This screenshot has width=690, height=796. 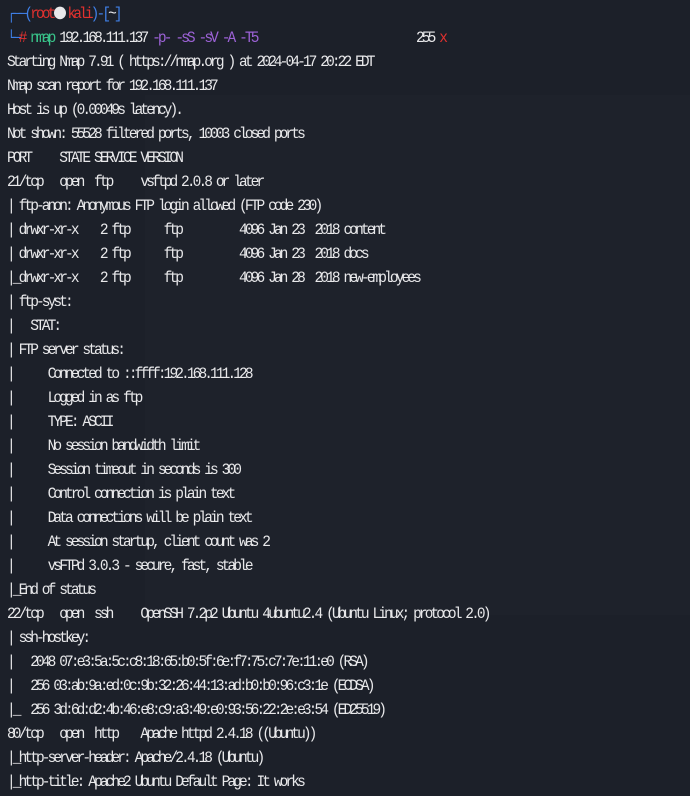 What do you see at coordinates (136, 183) in the screenshot?
I see `output-line: 21/tcp open ftp vsftpd 2.0.8 or later` at bounding box center [136, 183].